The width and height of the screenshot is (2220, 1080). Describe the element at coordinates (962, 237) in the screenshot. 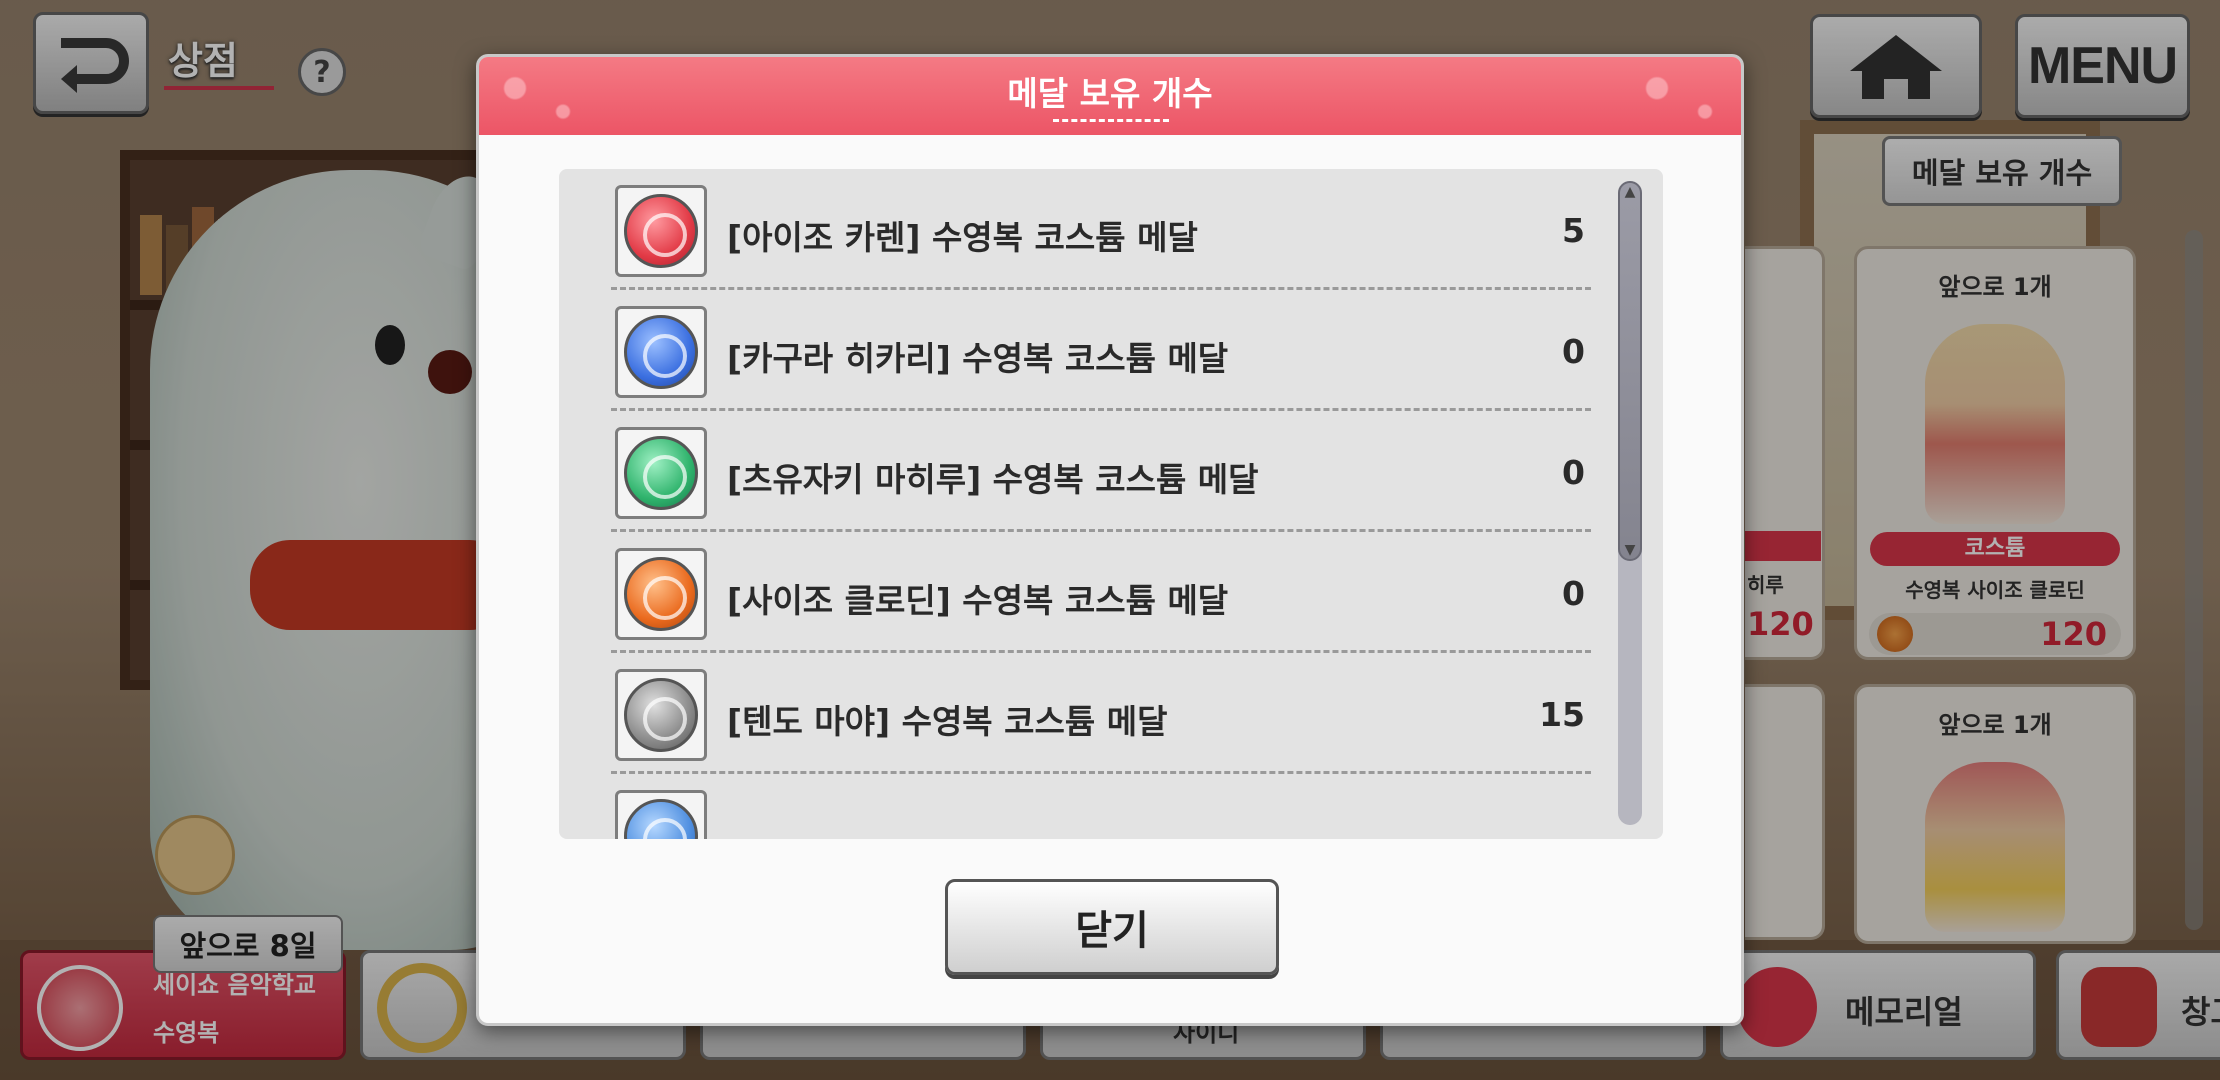

I see `medal-name: [아이조 카렌] 수영복 코스튬 메달` at that location.